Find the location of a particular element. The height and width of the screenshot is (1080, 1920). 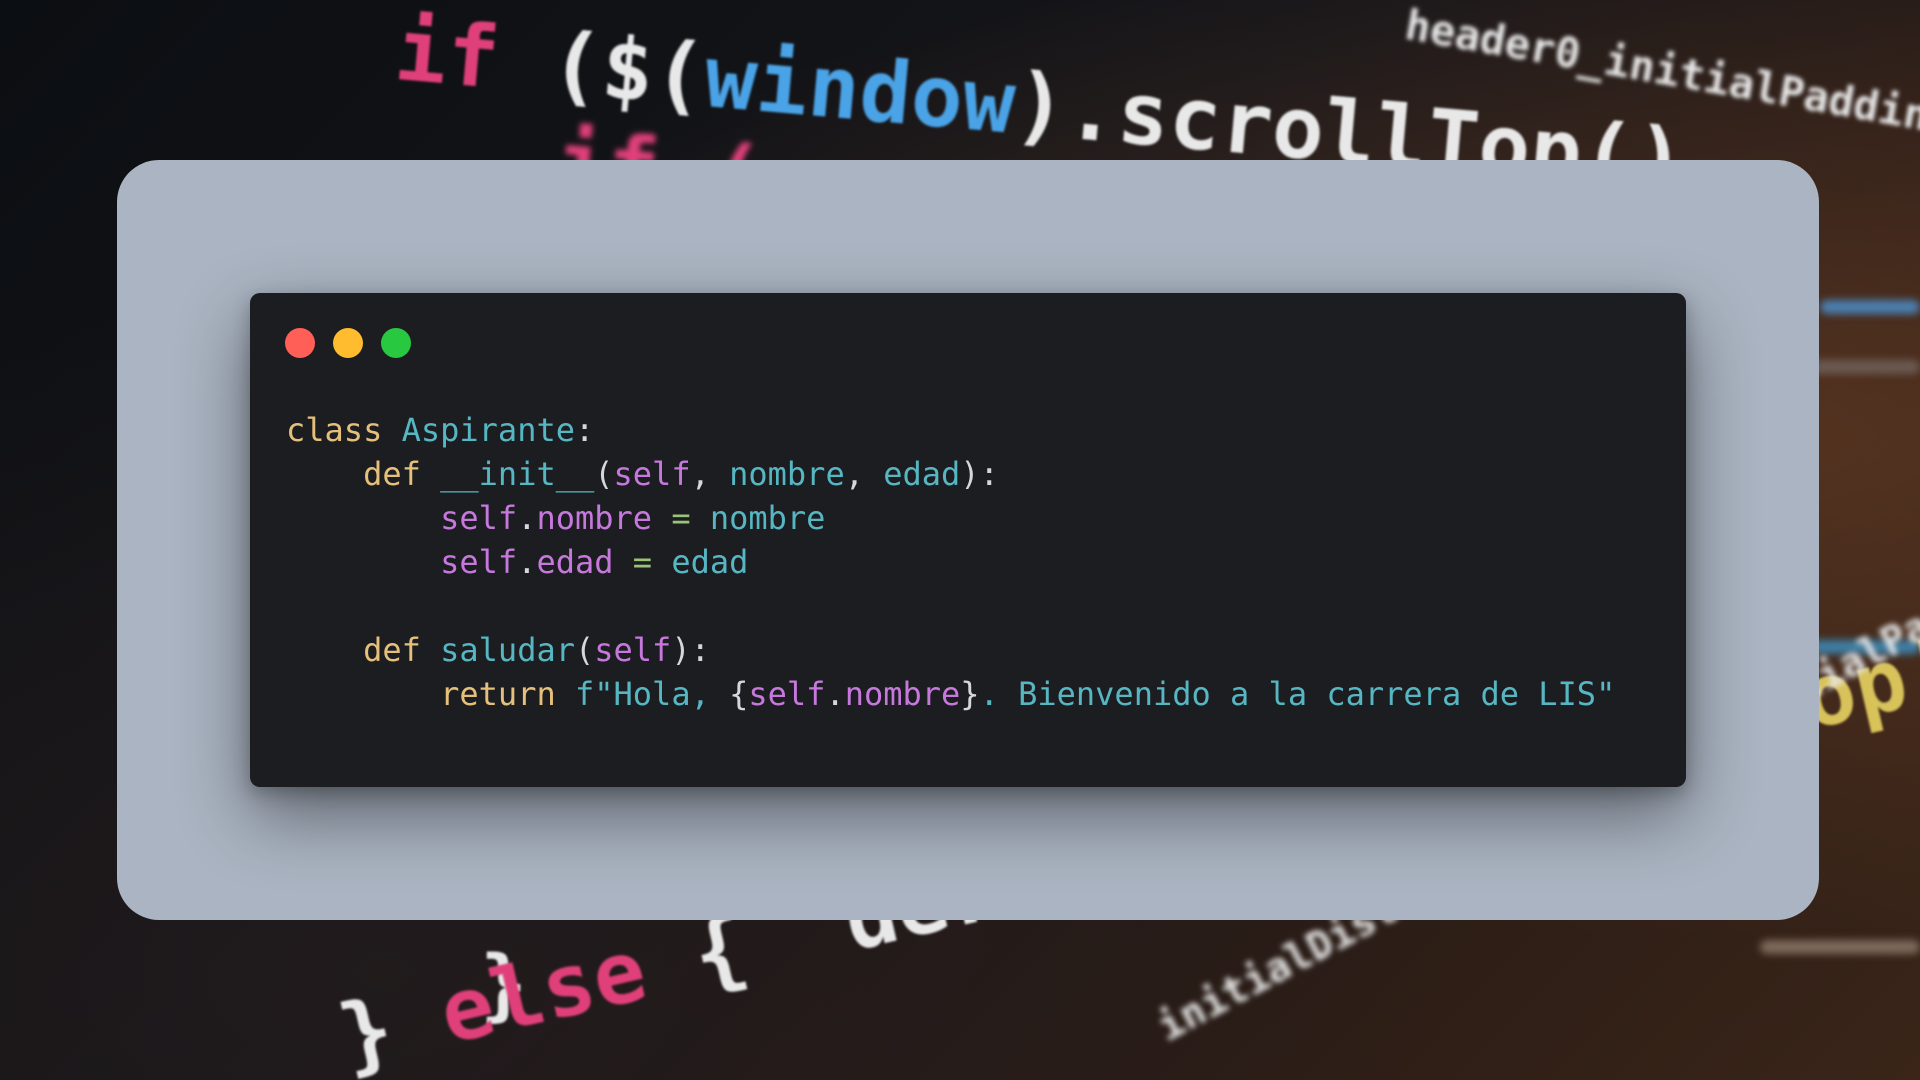

background-code-token: ($( is located at coordinates (628, 70).